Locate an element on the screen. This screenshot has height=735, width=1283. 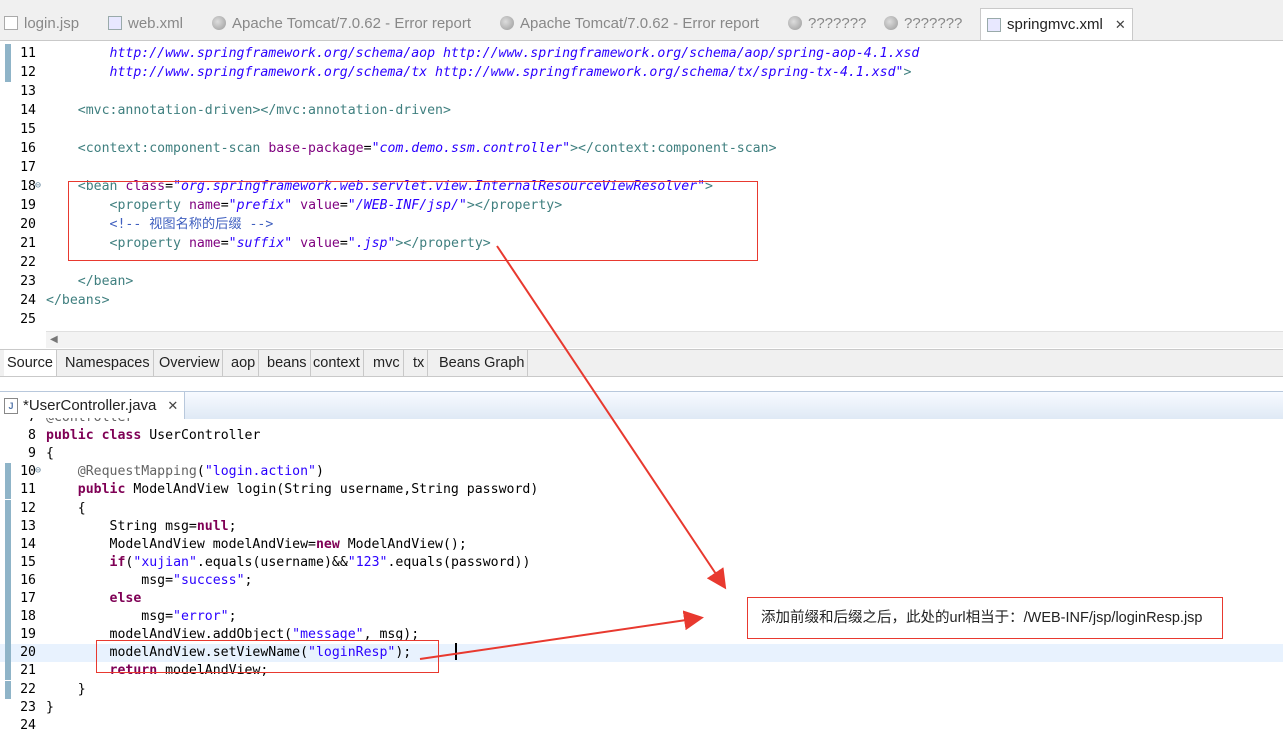
arrow-from-set-view-name is located at coordinates (561, 635).